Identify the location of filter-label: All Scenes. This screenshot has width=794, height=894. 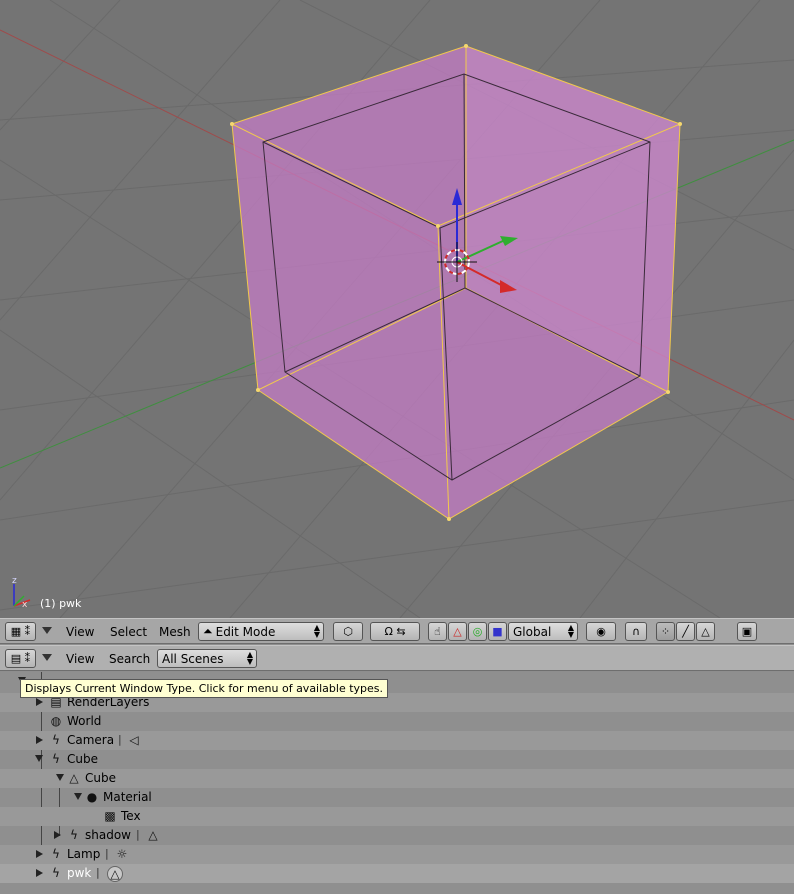
(193, 658).